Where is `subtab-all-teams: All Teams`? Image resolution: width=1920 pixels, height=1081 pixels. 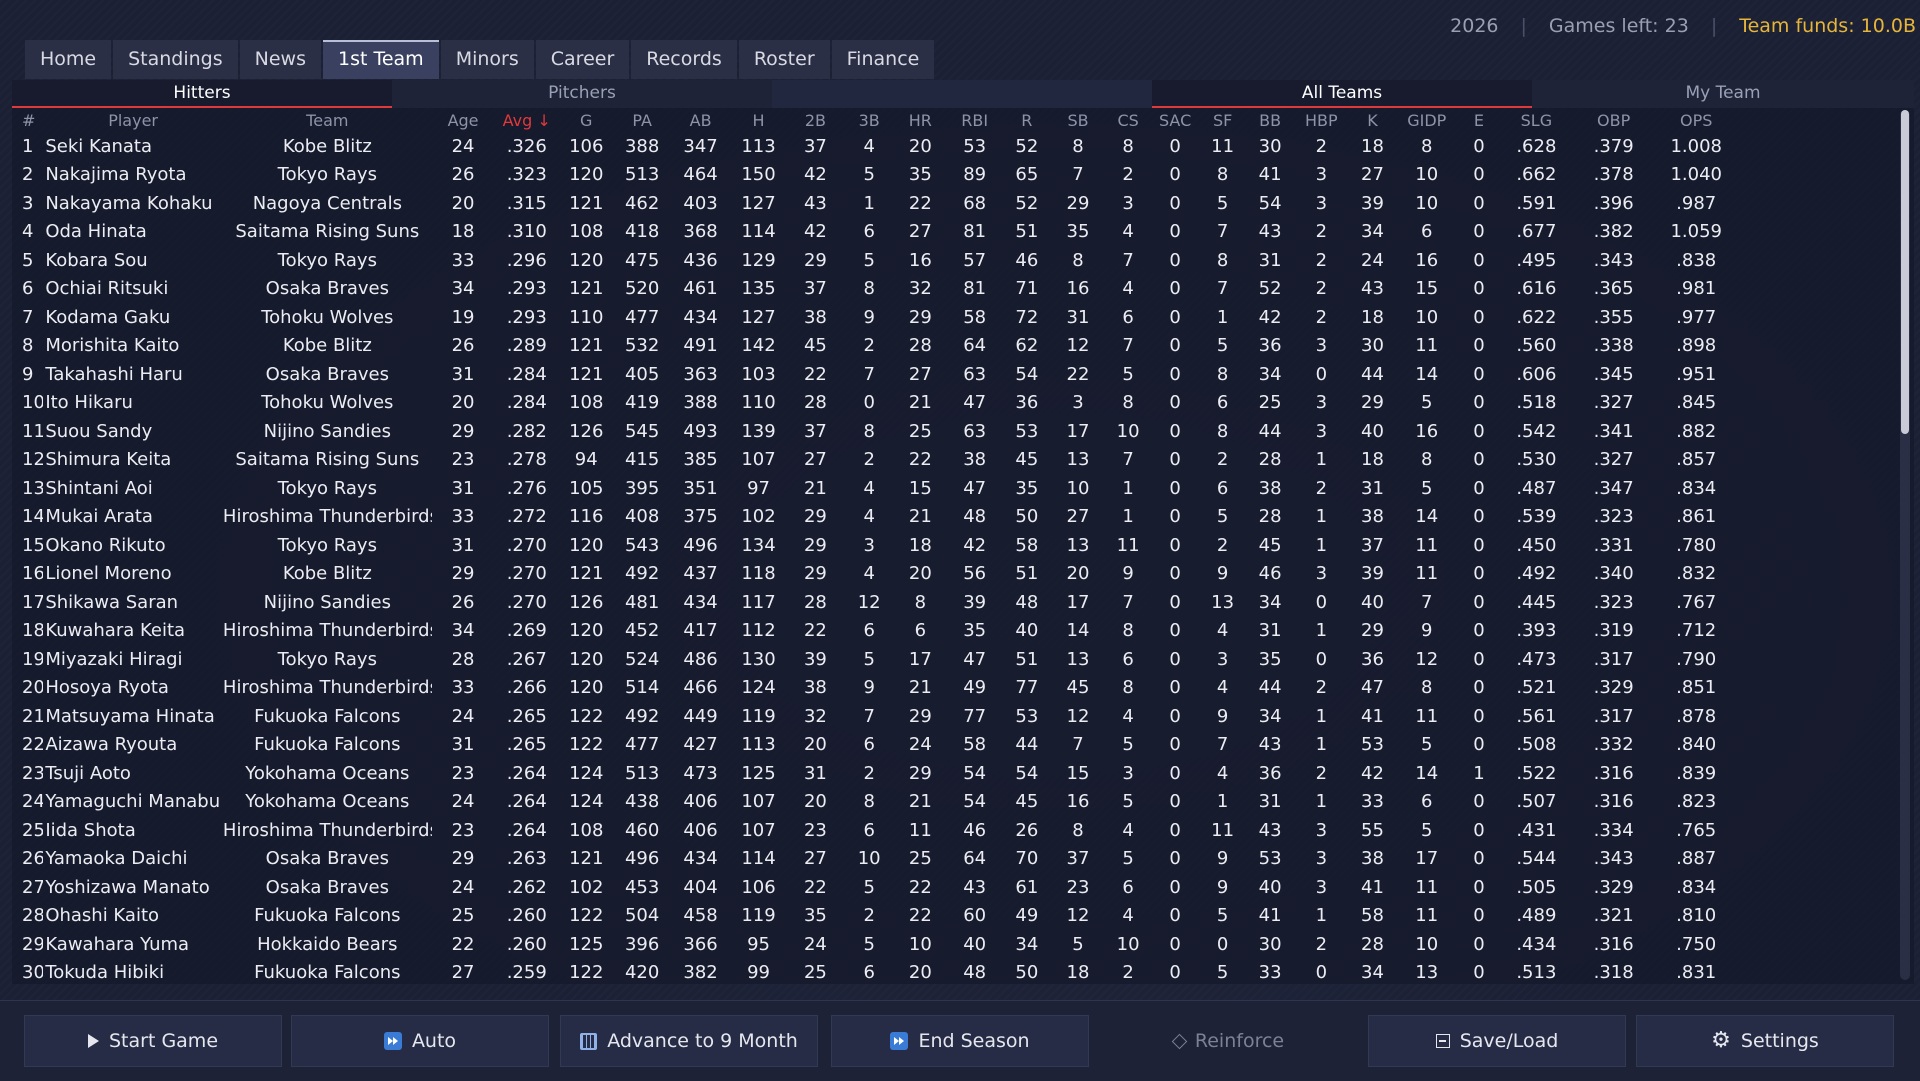 subtab-all-teams: All Teams is located at coordinates (1342, 94).